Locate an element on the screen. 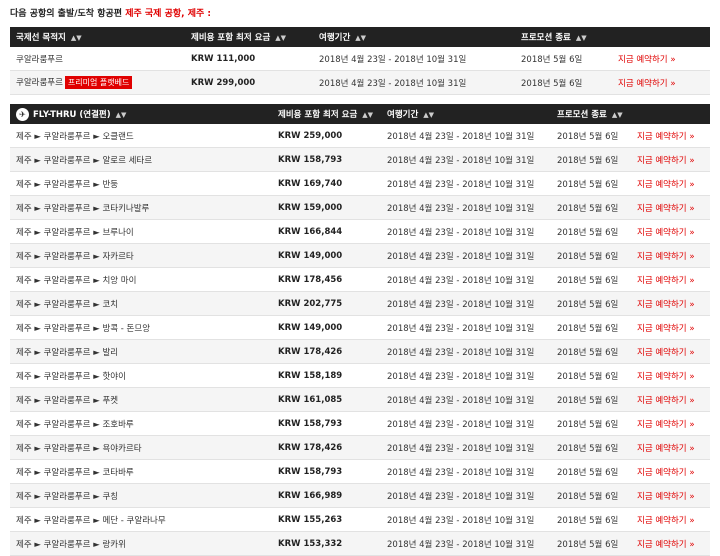 This screenshot has width=720, height=556. route-cell: 제주 ► 쿠알라룸푸르 ► 치앙 마이 is located at coordinates (141, 279).